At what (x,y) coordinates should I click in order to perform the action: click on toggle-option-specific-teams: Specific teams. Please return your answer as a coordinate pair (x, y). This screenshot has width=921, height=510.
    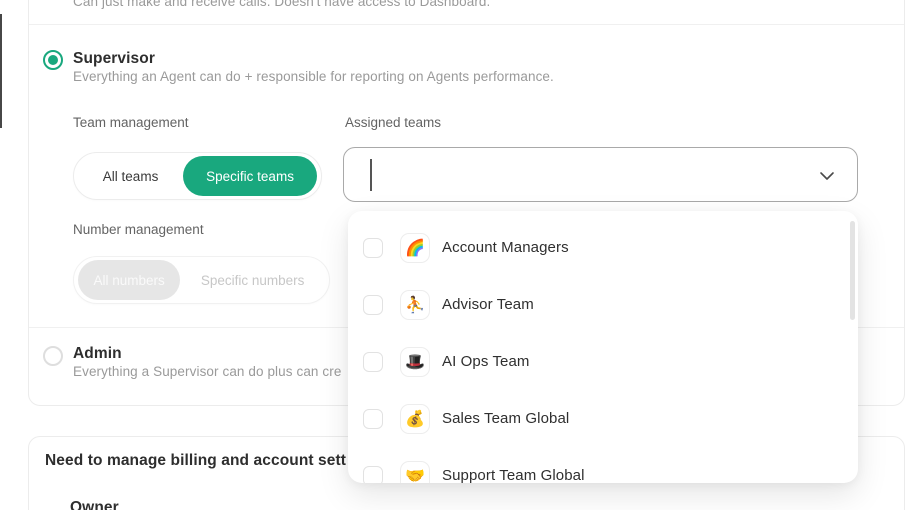
    Looking at the image, I should click on (250, 176).